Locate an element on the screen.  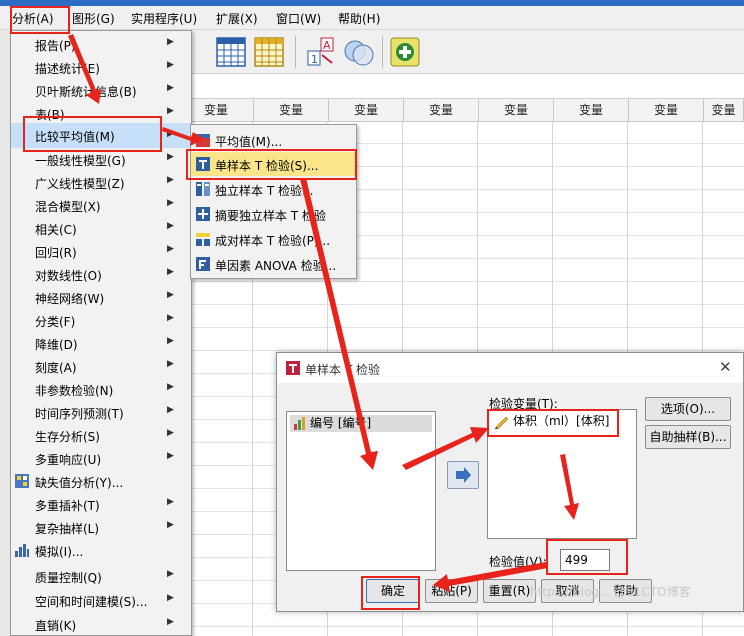
menu-item-neural-networks: 神经网络(W) ▶ is located at coordinates (101, 297).